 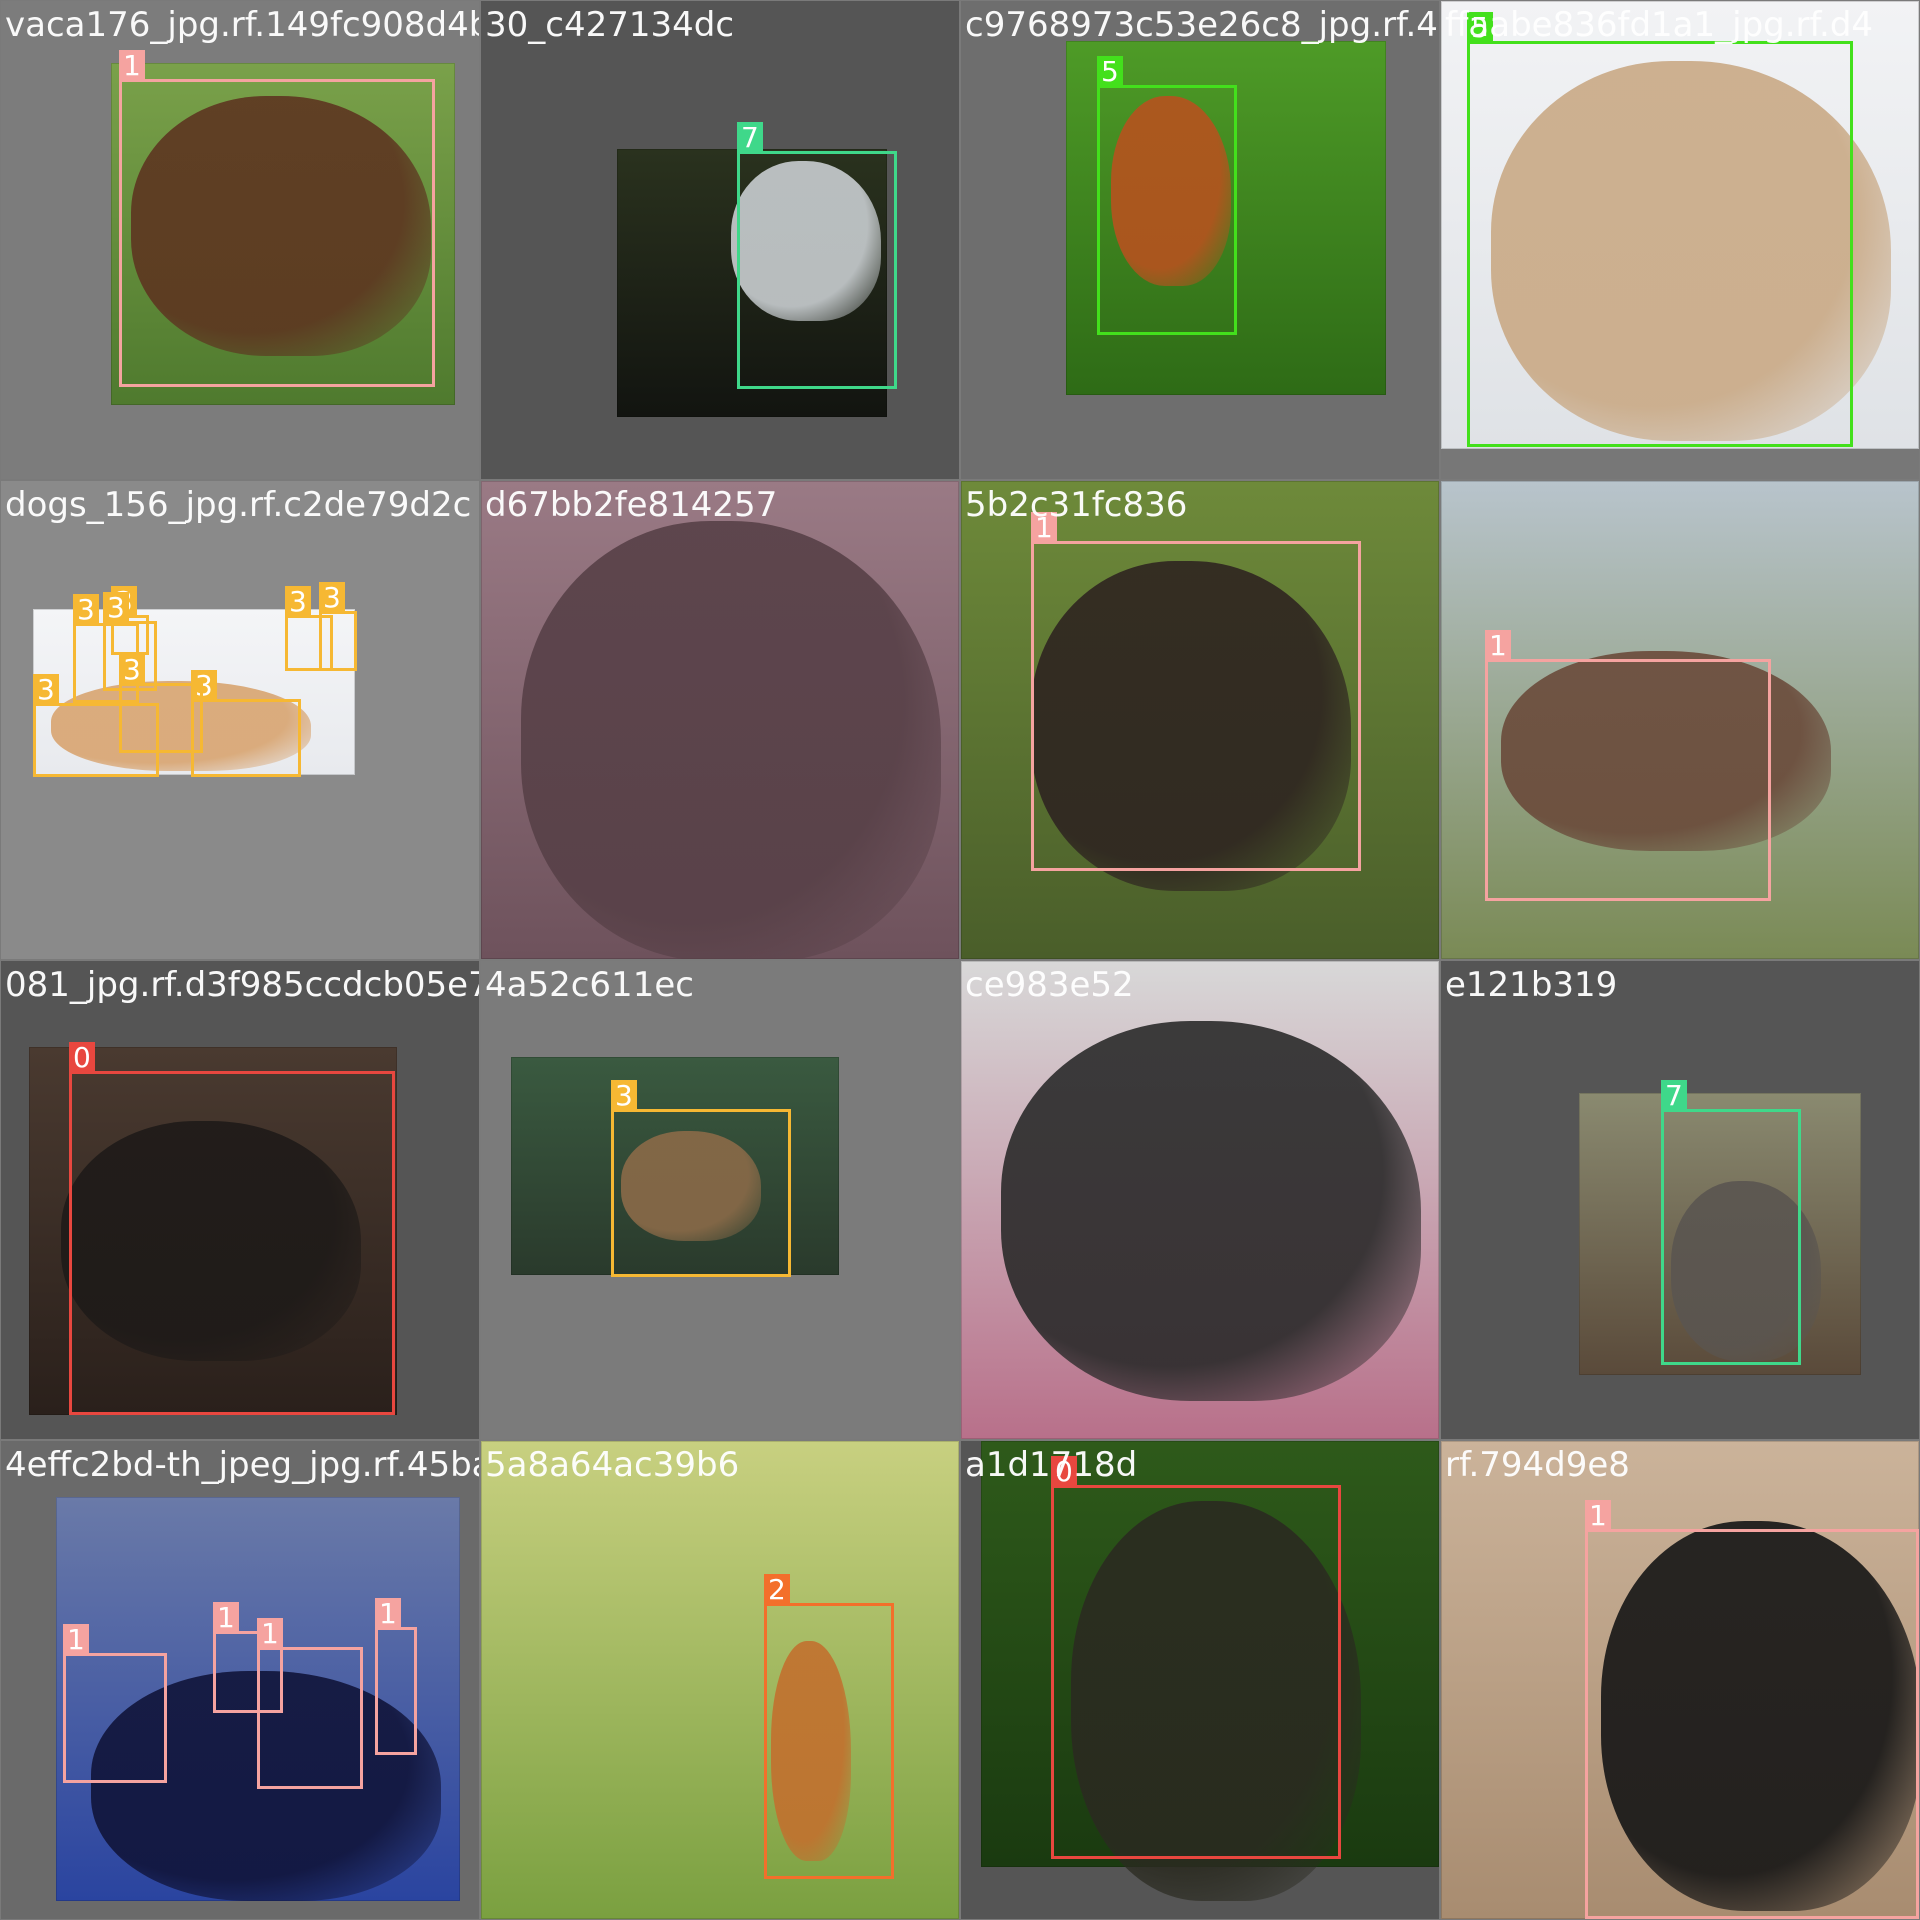 What do you see at coordinates (1531, 985) in the screenshot?
I see `tile-filename-caption: e121b319` at bounding box center [1531, 985].